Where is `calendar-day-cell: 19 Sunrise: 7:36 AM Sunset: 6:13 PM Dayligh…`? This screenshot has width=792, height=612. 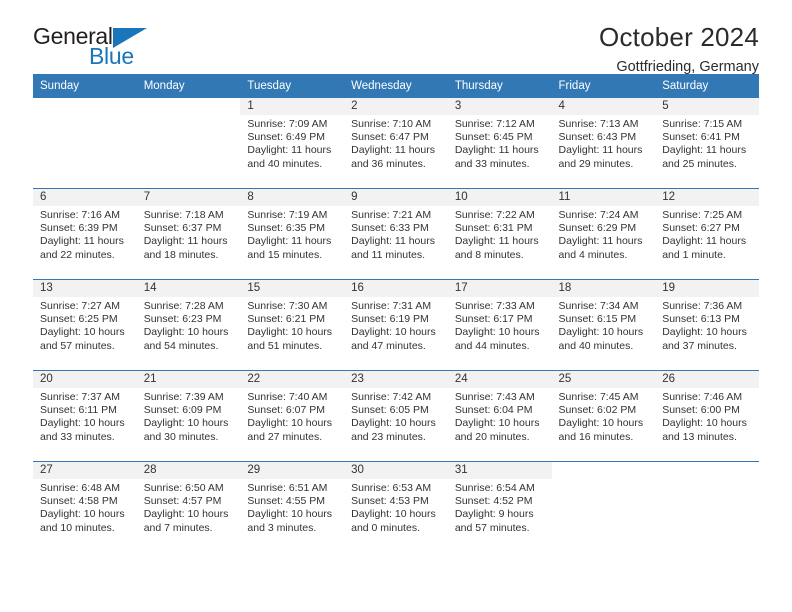 calendar-day-cell: 19 Sunrise: 7:36 AM Sunset: 6:13 PM Dayligh… is located at coordinates (707, 325).